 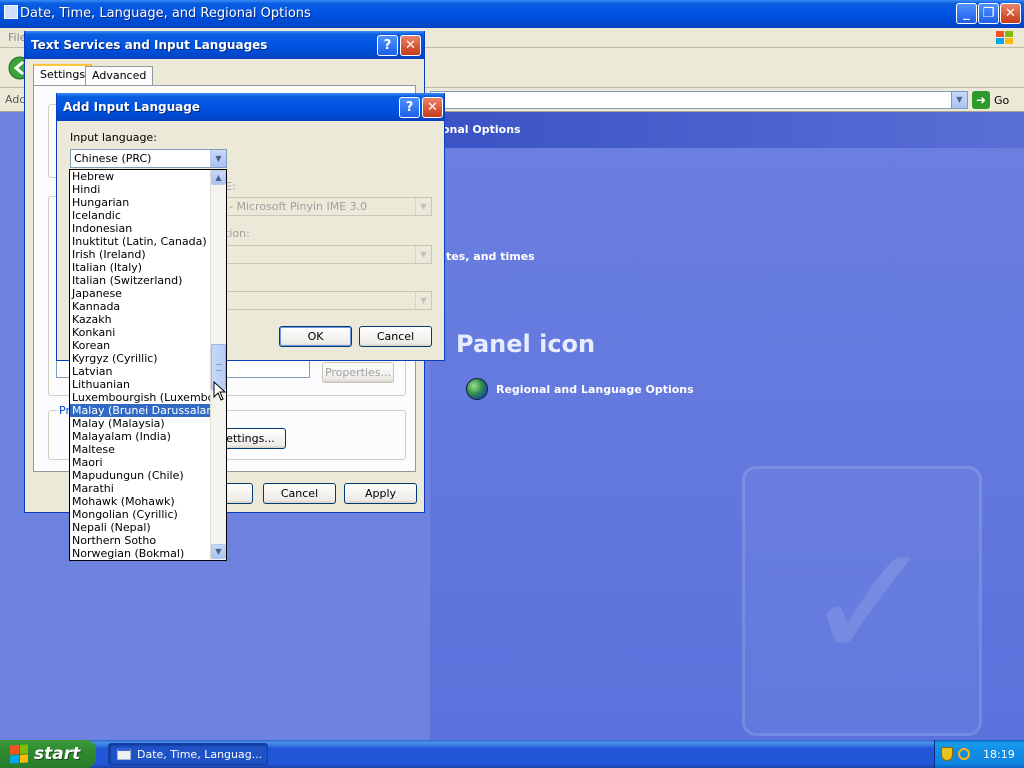 I want to click on language-option: Hindi, so click(x=140, y=189).